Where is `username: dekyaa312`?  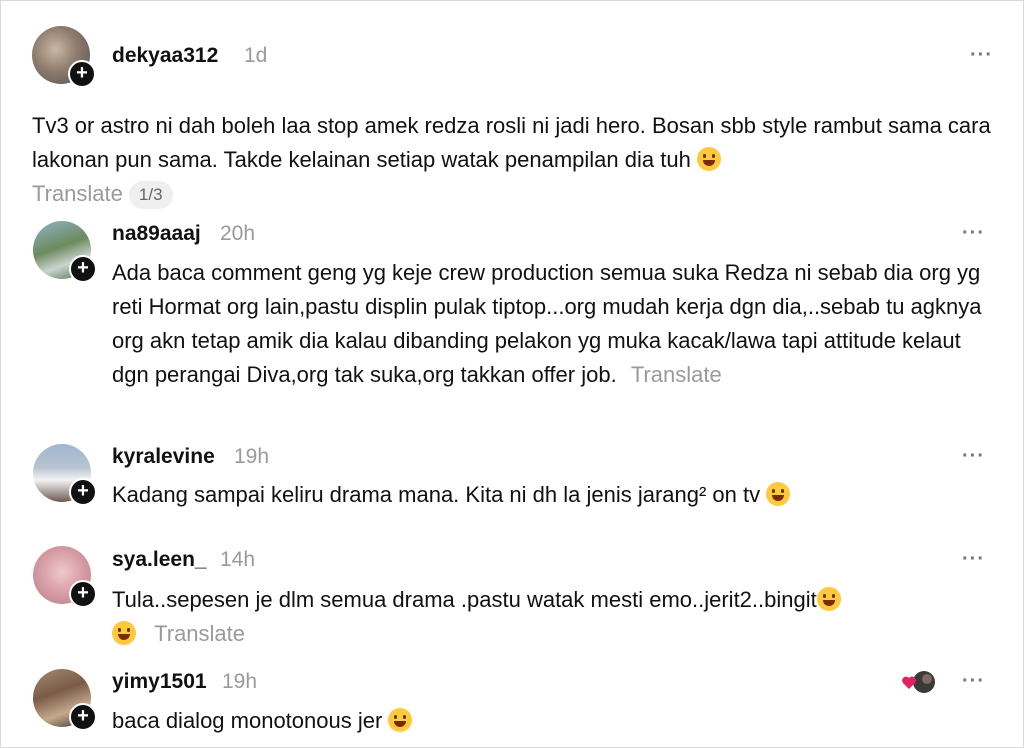
username: dekyaa312 is located at coordinates (165, 56).